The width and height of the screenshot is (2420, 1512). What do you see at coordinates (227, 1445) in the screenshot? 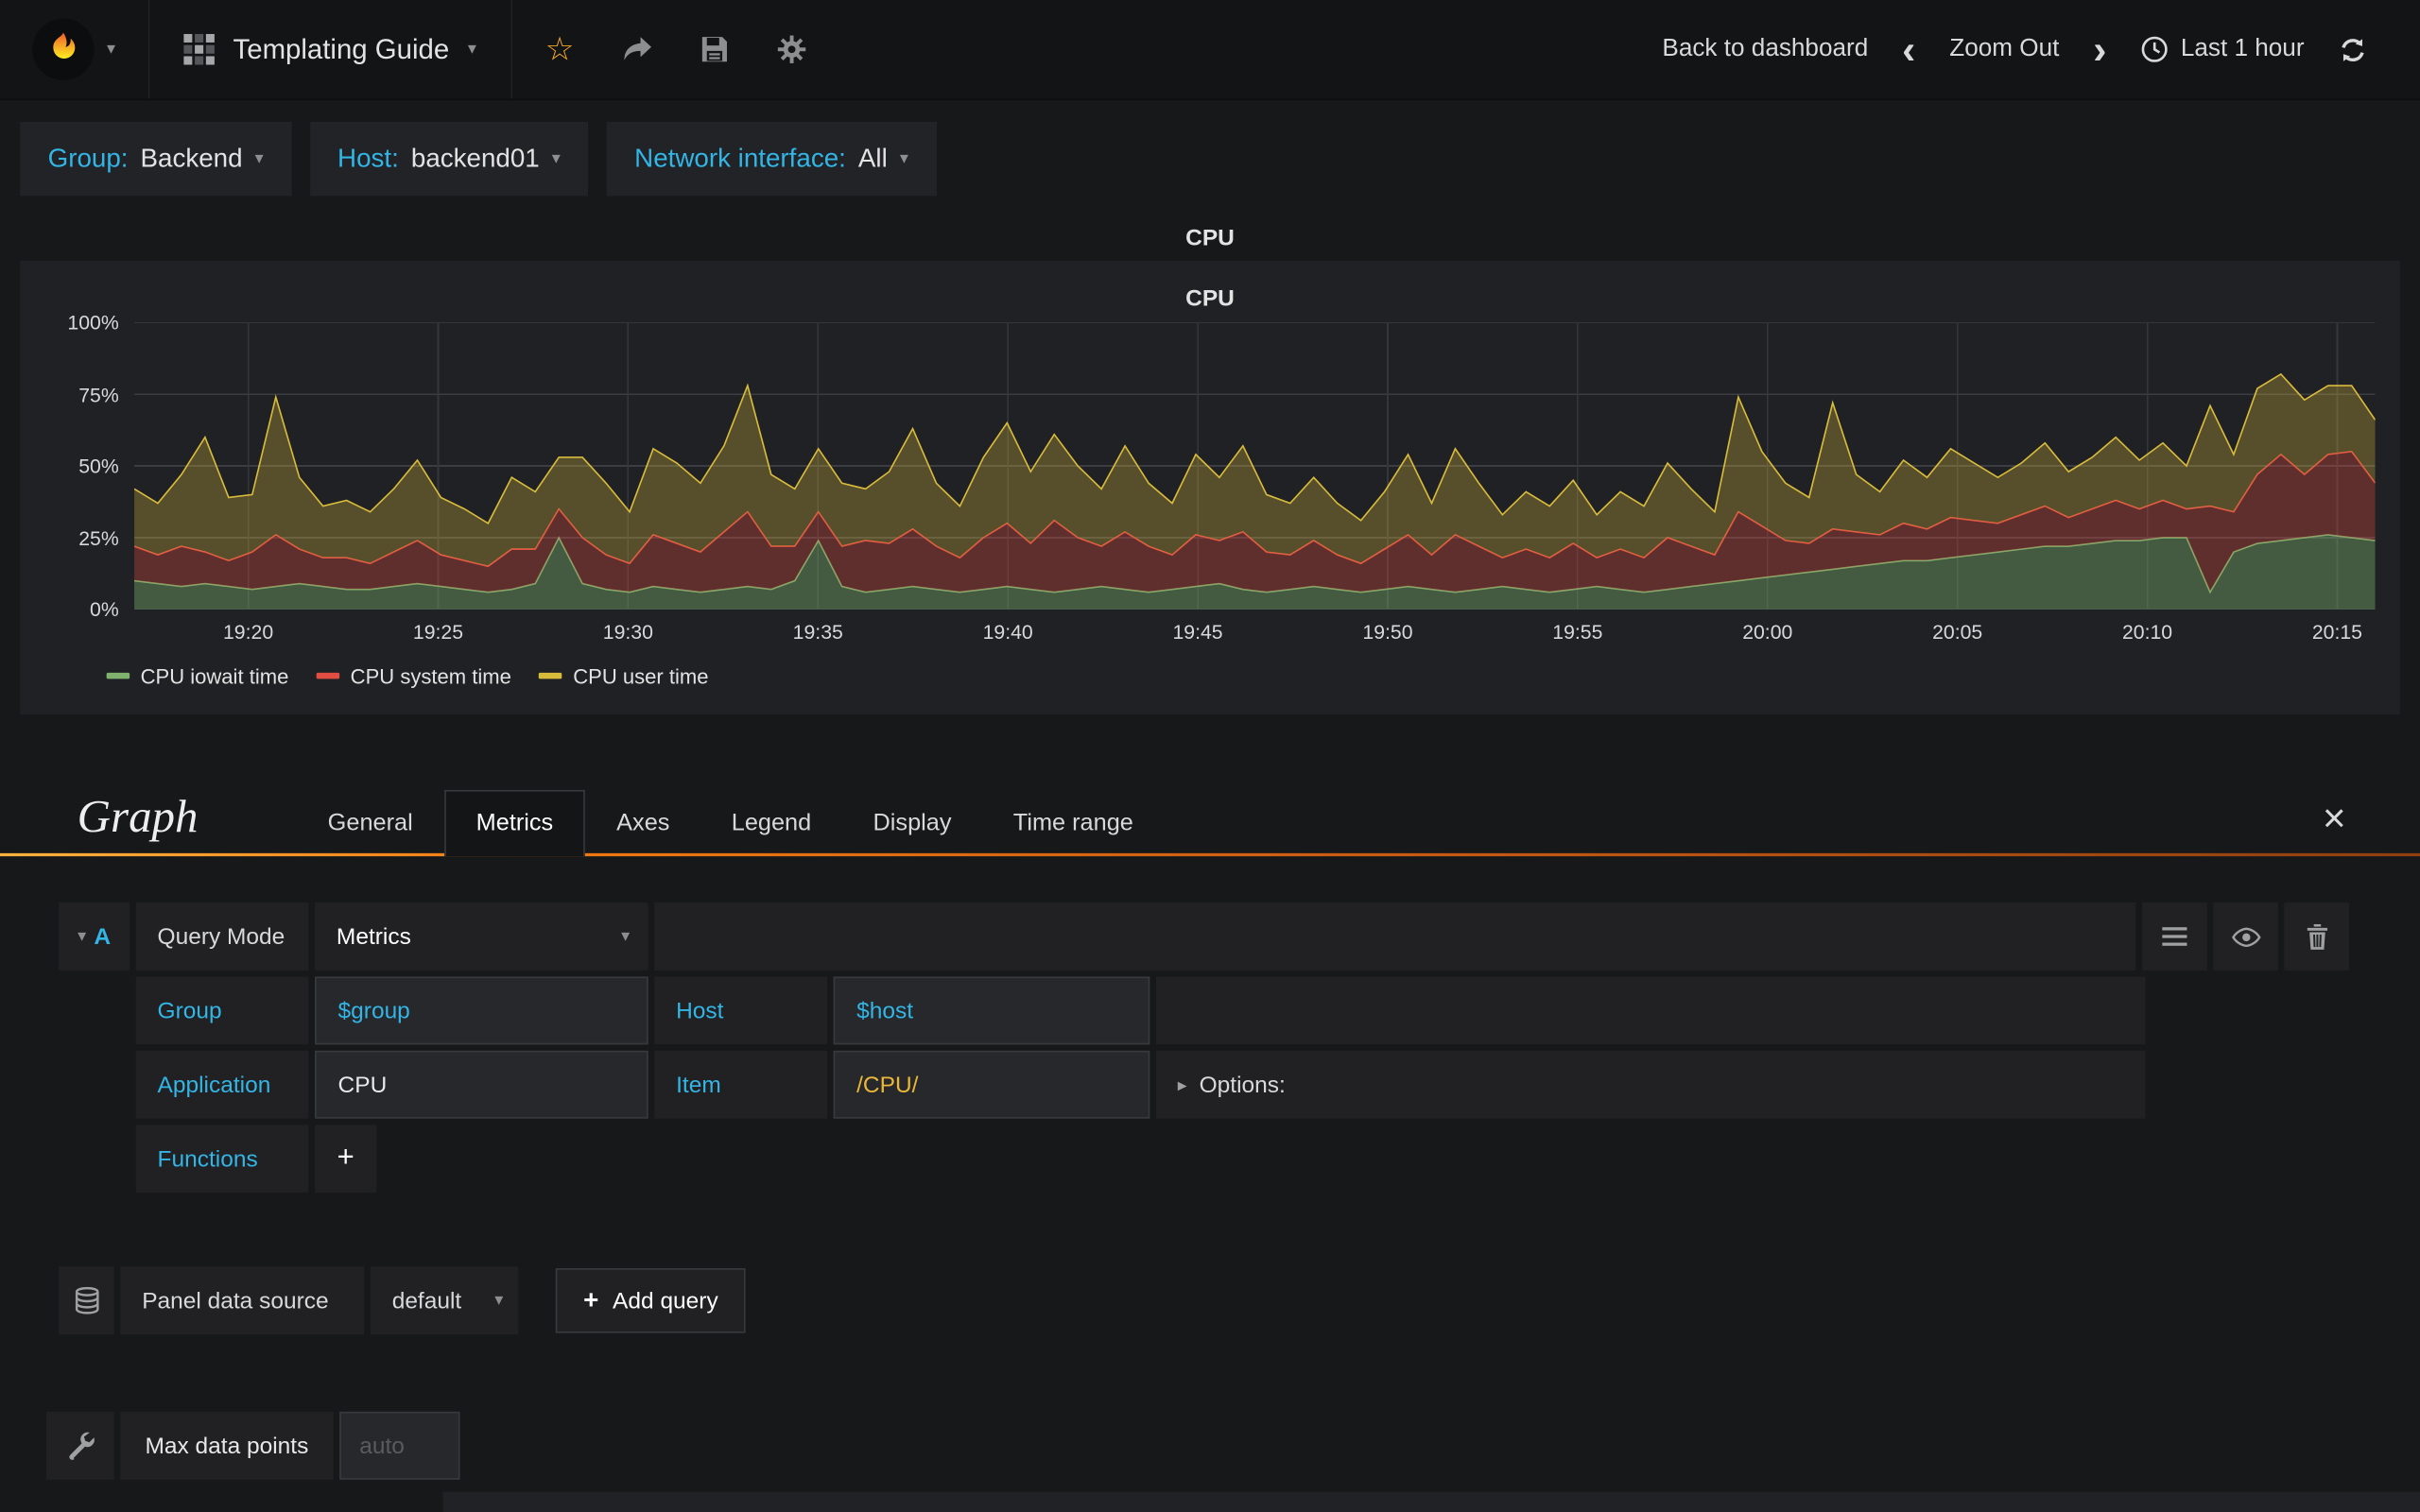
I see `max-data-points-label: Max data points` at bounding box center [227, 1445].